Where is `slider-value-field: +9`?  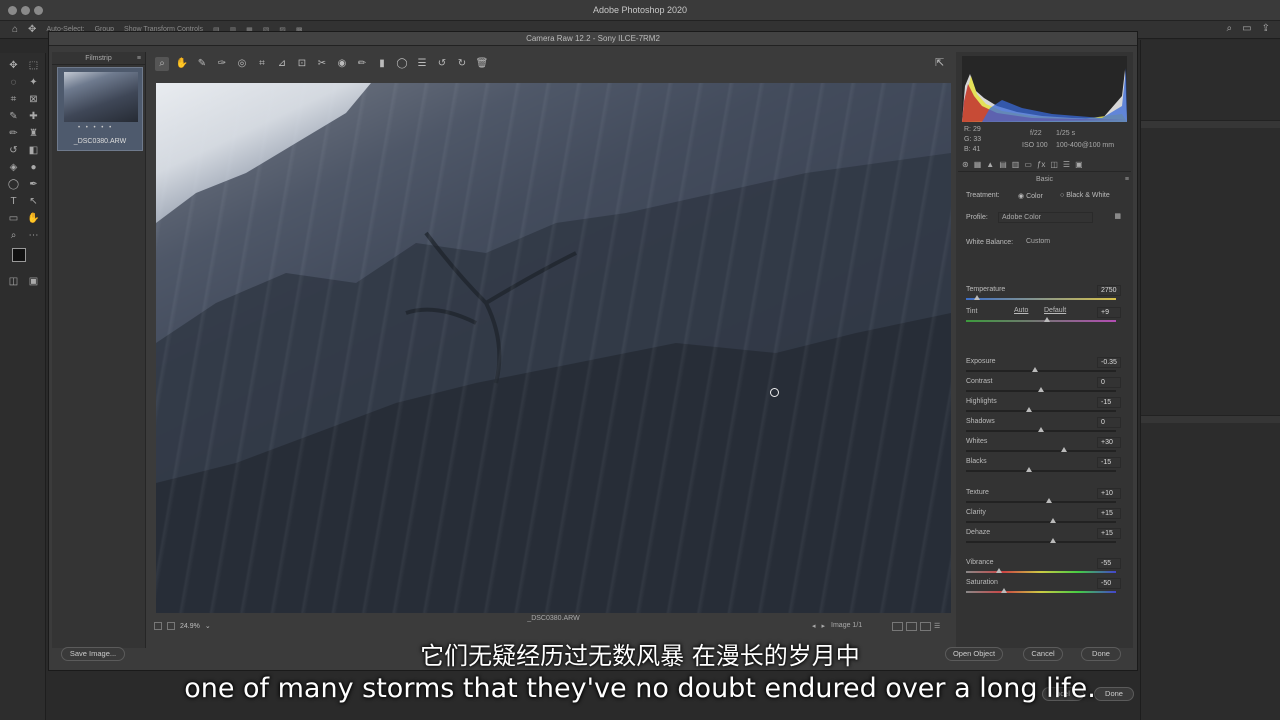 slider-value-field: +9 is located at coordinates (1109, 312).